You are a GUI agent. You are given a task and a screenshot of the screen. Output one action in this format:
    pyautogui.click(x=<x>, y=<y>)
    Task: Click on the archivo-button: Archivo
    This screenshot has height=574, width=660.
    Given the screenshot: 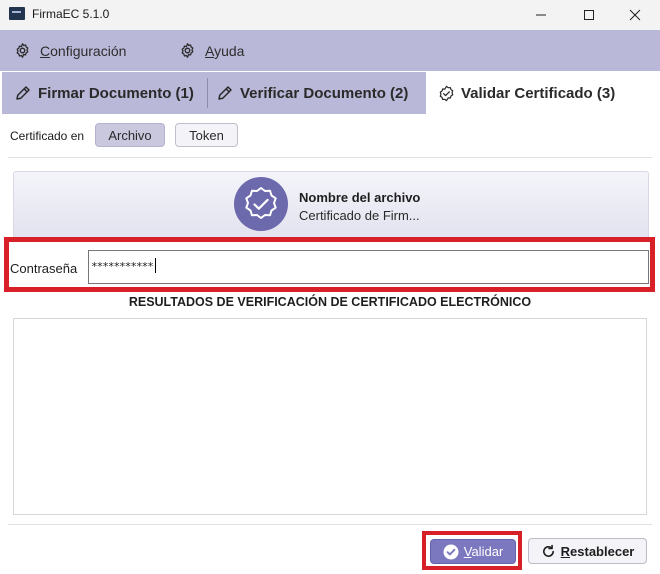 What is the action you would take?
    pyautogui.click(x=130, y=135)
    